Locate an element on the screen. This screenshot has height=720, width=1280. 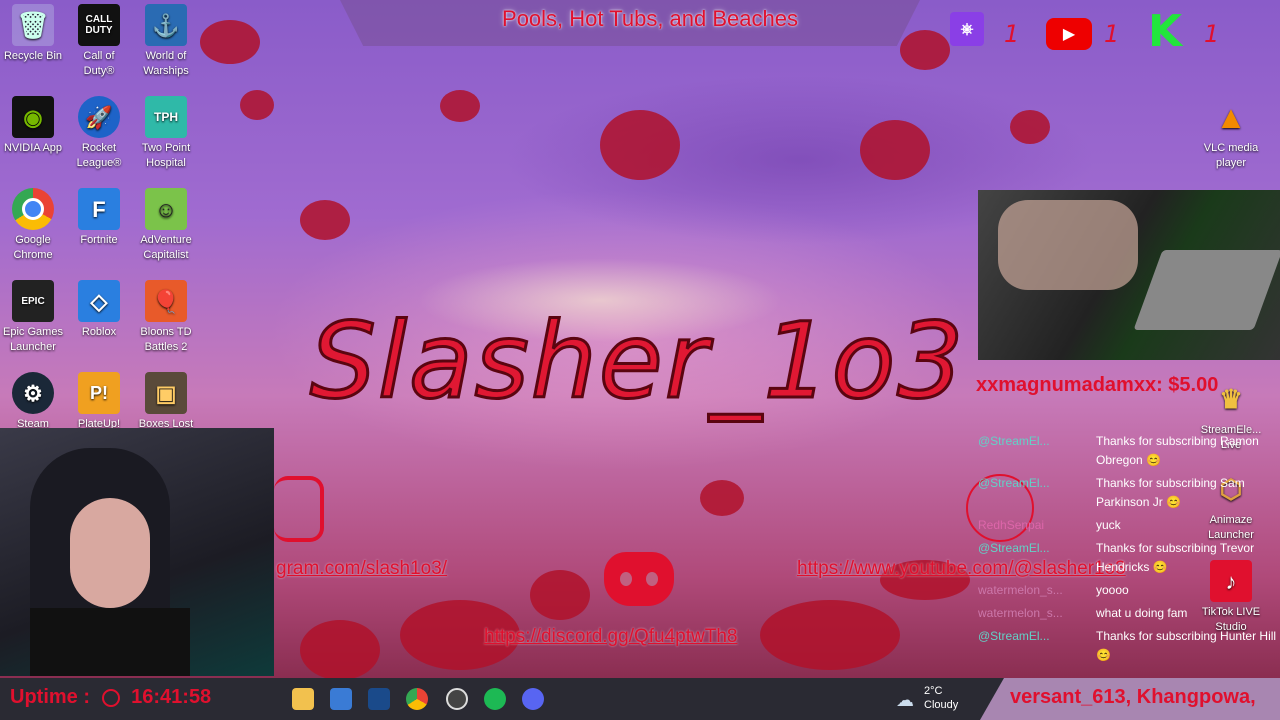
obs-icon is located at coordinates (457, 699).